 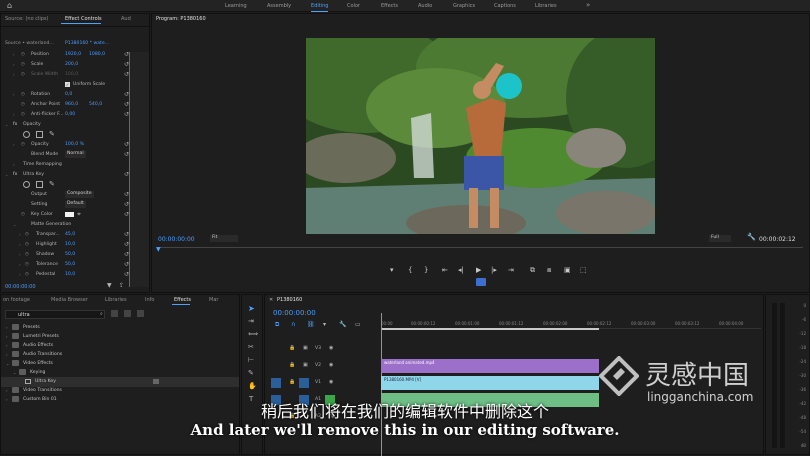 I want to click on tab-info: Info, so click(x=149, y=300).